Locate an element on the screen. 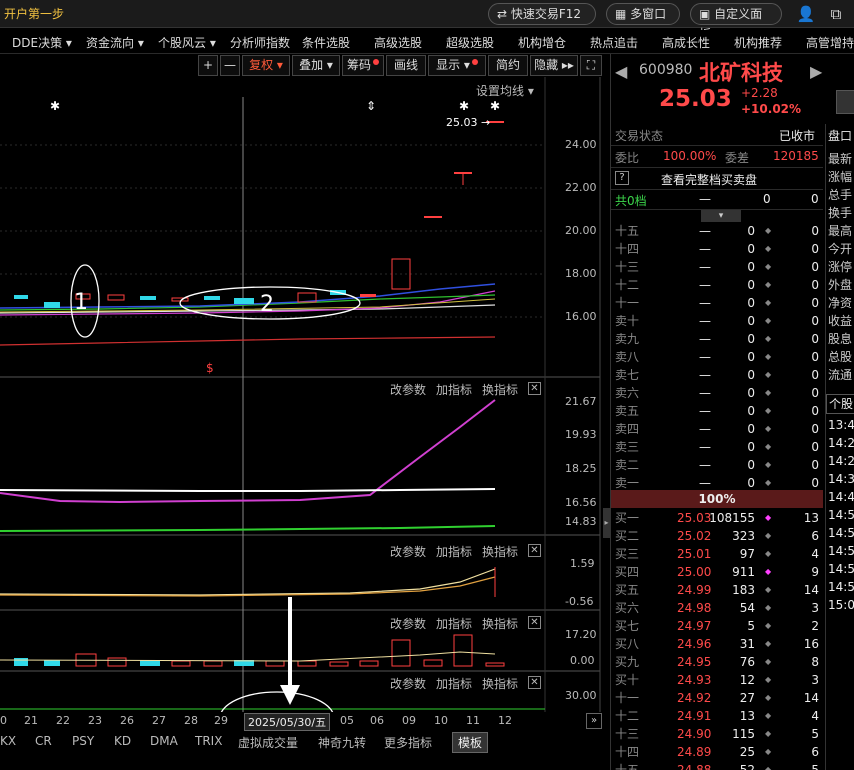 The image size is (854, 770). sell-level-row: 卖二 — 0 0 ◆ is located at coordinates (716, 465).